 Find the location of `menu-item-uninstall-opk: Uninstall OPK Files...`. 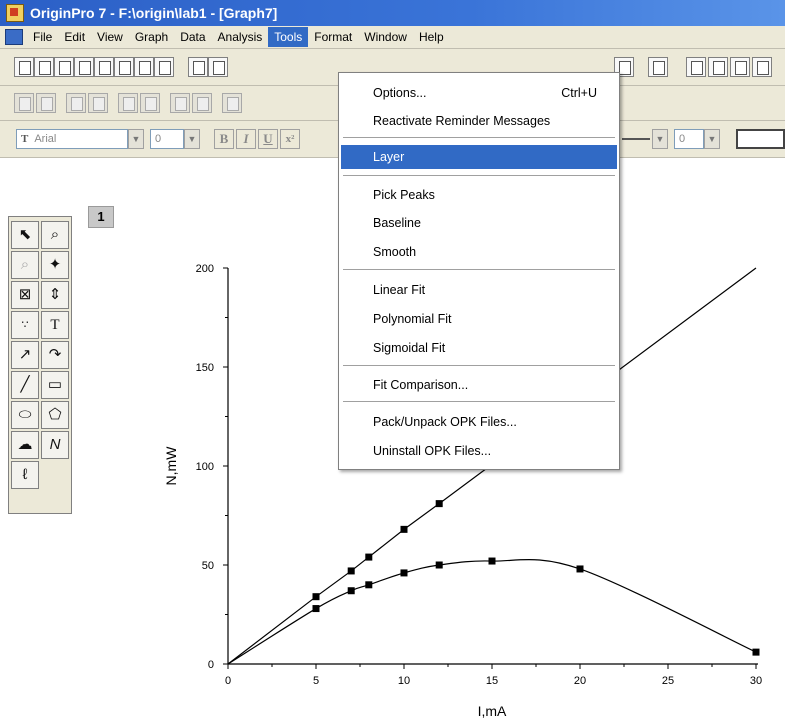

menu-item-uninstall-opk: Uninstall OPK Files... is located at coordinates (479, 451).